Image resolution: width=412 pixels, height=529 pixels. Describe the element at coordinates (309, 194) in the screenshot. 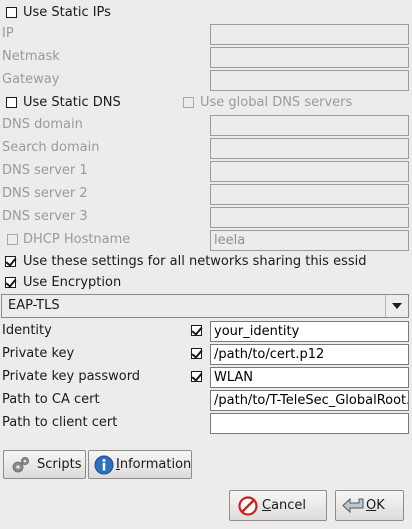

I see `dns-server-2-field` at that location.